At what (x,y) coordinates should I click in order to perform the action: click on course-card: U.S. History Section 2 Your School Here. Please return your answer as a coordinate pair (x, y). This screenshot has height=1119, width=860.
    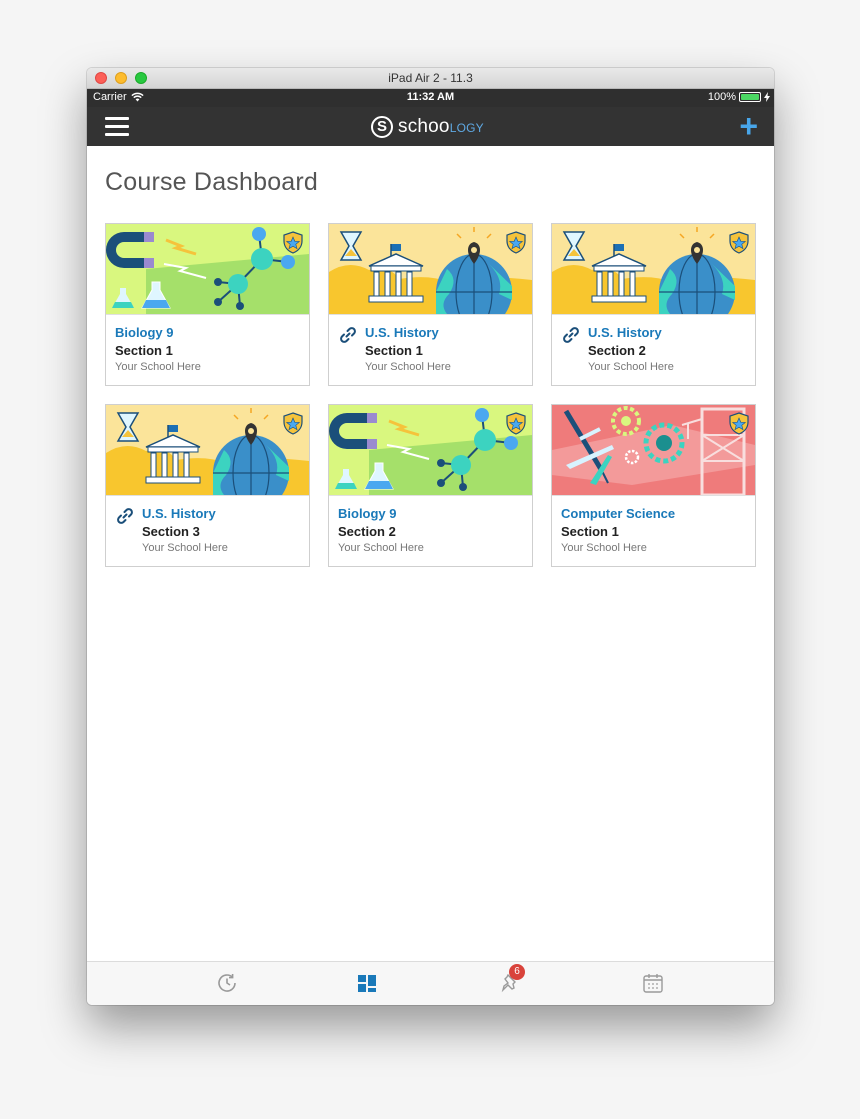
    Looking at the image, I should click on (653, 304).